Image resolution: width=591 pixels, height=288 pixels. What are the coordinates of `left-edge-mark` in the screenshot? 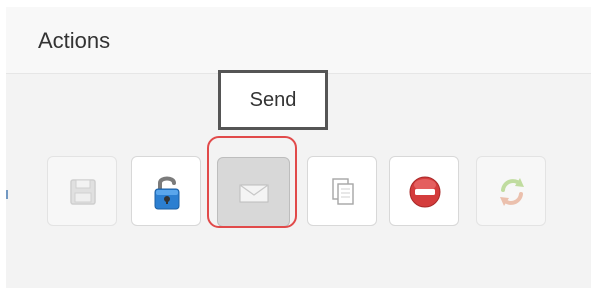 It's located at (7, 194).